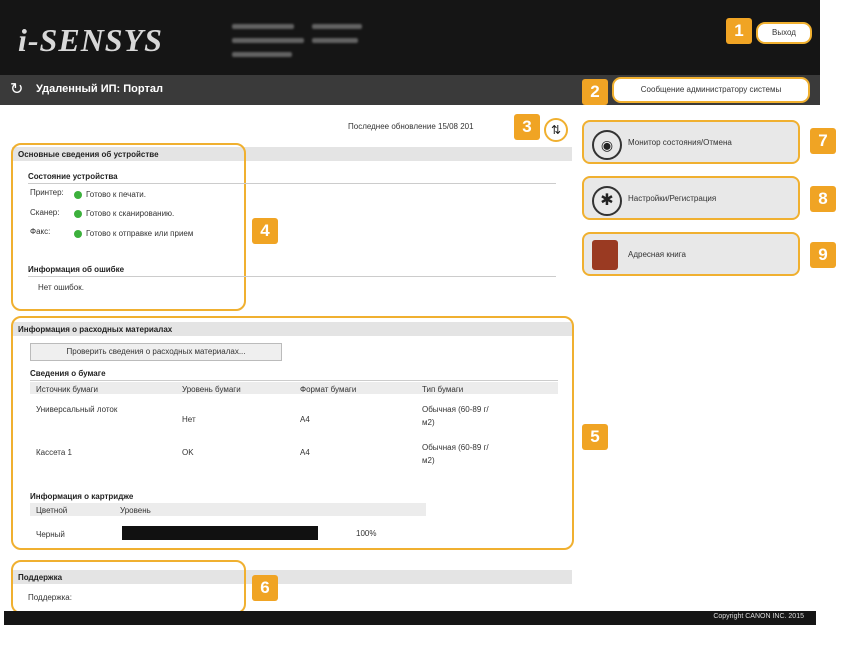  What do you see at coordinates (595, 92) in the screenshot?
I see `callout-badge-2: 2` at bounding box center [595, 92].